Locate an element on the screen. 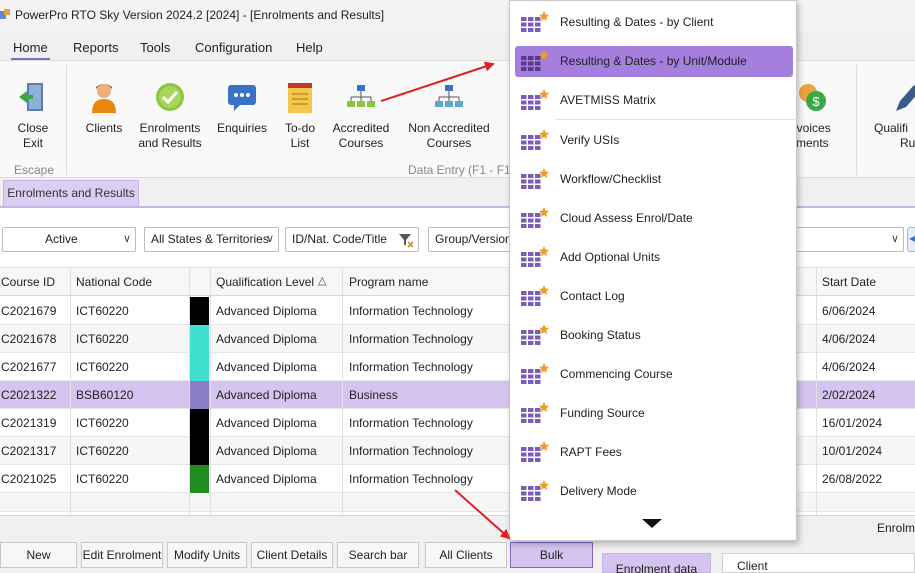  menu-item: RAPT Fees is located at coordinates (654, 452).